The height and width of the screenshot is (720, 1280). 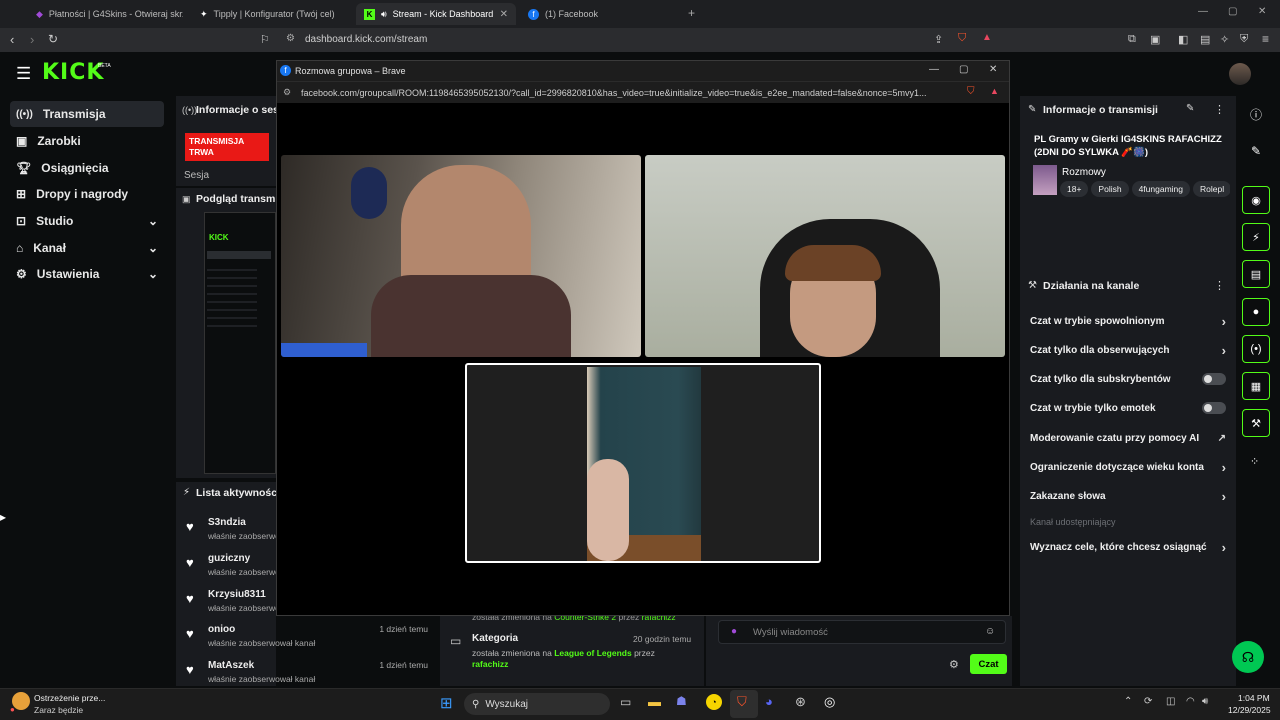 I want to click on share-icon: ⇪, so click(x=938, y=39).